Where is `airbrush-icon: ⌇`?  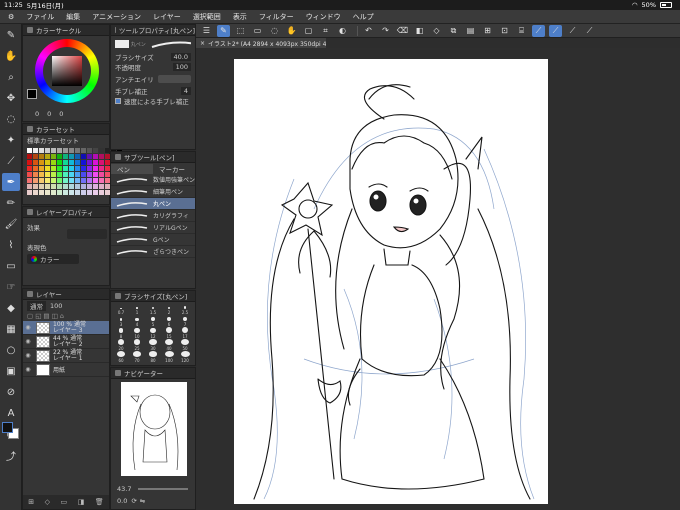 airbrush-icon: ⌇ is located at coordinates (11, 245).